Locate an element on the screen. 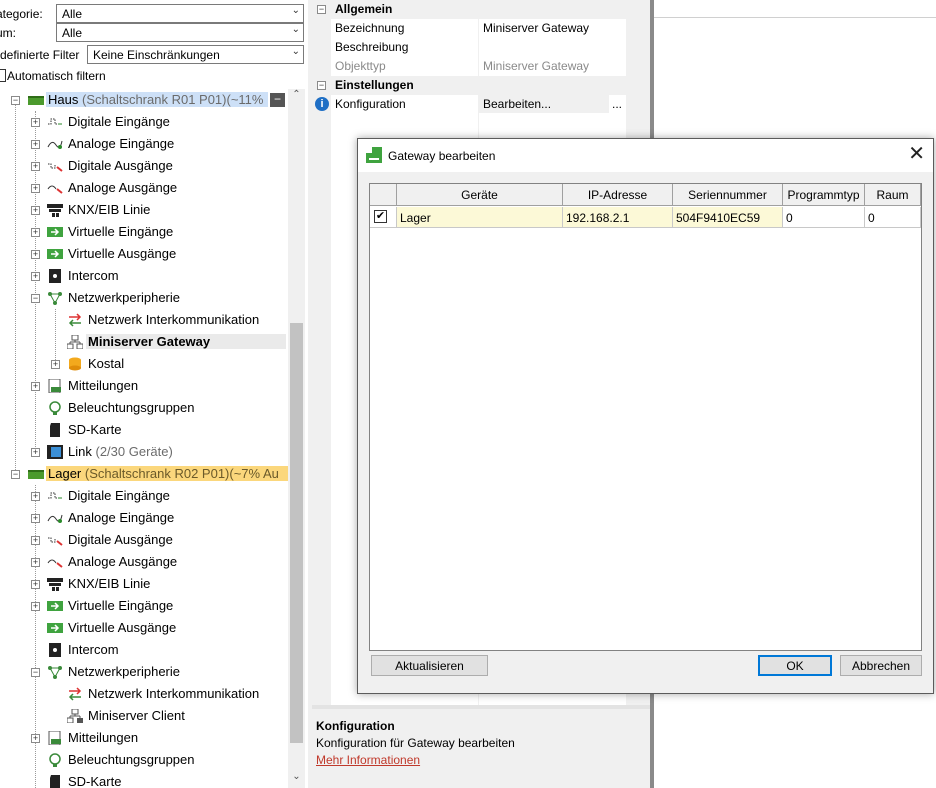 Image resolution: width=936 pixels, height=788 pixels. dialog-titlebar: Gateway bearbeiten ✕ is located at coordinates (645, 155).